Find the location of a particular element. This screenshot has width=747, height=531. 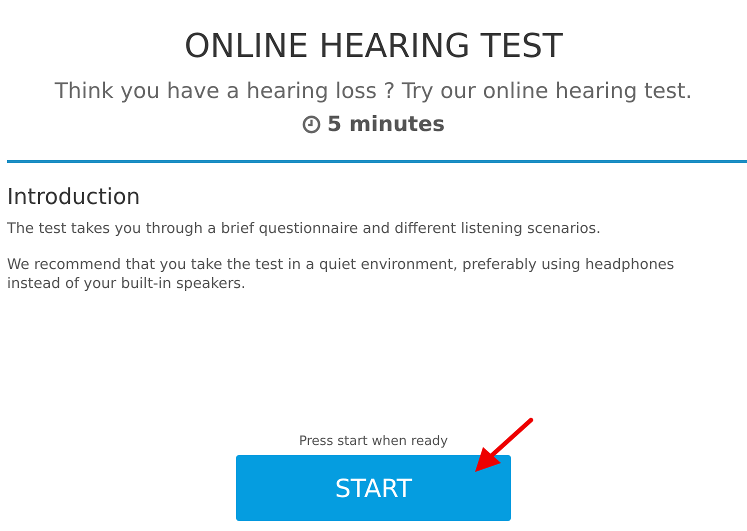

start-hint: Press start when ready is located at coordinates (373, 441).